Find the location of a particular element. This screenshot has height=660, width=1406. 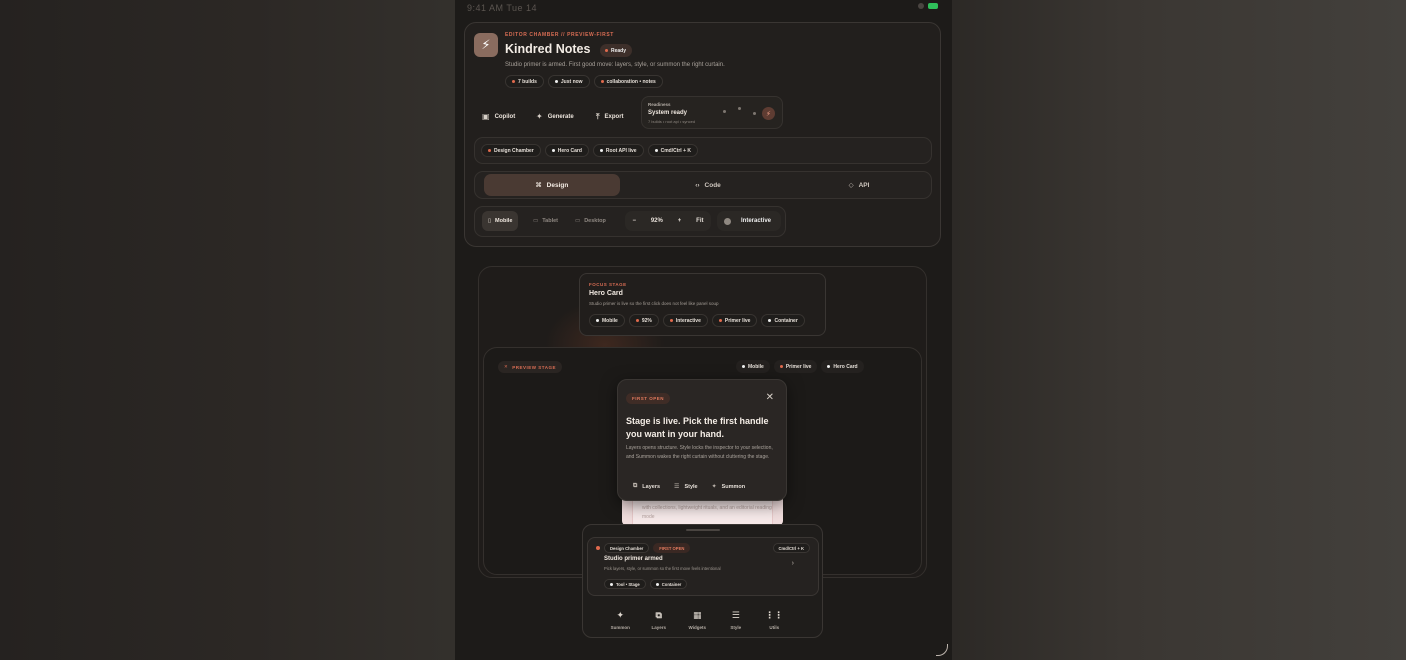

focus-chip-primer: Primer live is located at coordinates (734, 320).